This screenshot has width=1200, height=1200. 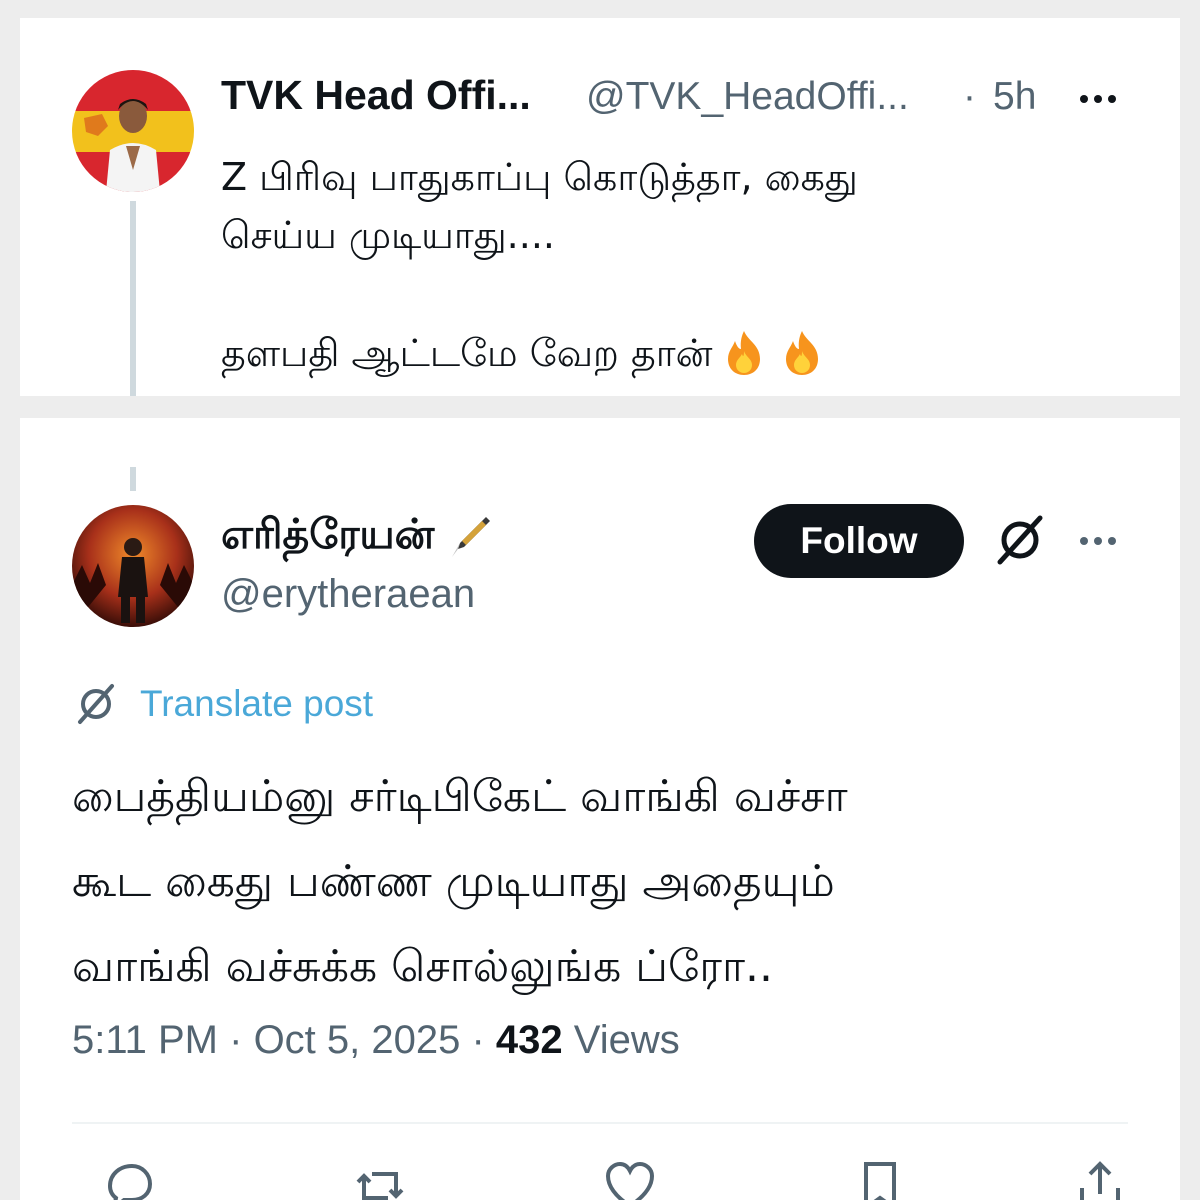 I want to click on retweet-icon, so click(x=380, y=1179).